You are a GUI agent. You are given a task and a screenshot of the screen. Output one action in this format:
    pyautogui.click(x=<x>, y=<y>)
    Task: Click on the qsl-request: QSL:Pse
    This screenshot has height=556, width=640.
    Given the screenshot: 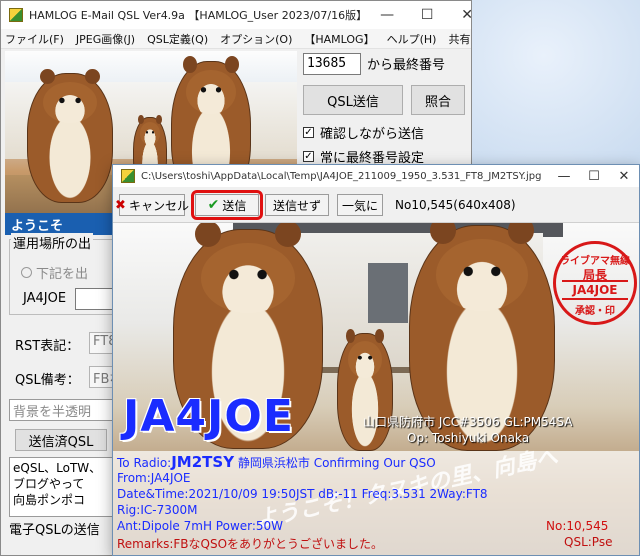 What is the action you would take?
    pyautogui.click(x=588, y=542)
    